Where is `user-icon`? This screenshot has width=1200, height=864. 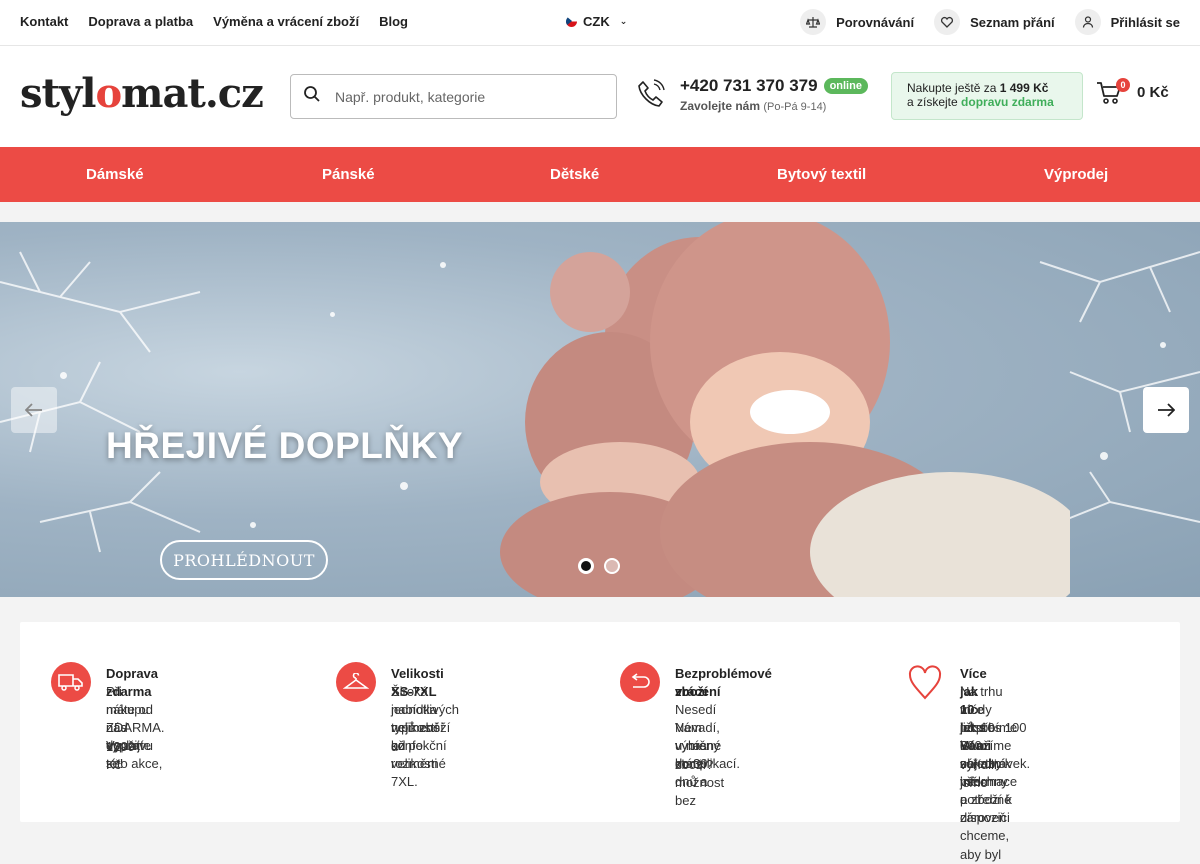 user-icon is located at coordinates (1087, 22).